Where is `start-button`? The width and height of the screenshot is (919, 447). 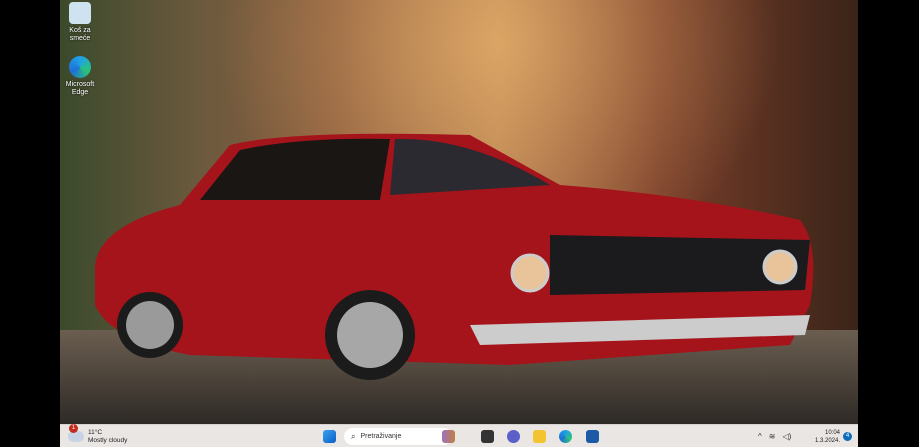
start-button is located at coordinates (329, 436).